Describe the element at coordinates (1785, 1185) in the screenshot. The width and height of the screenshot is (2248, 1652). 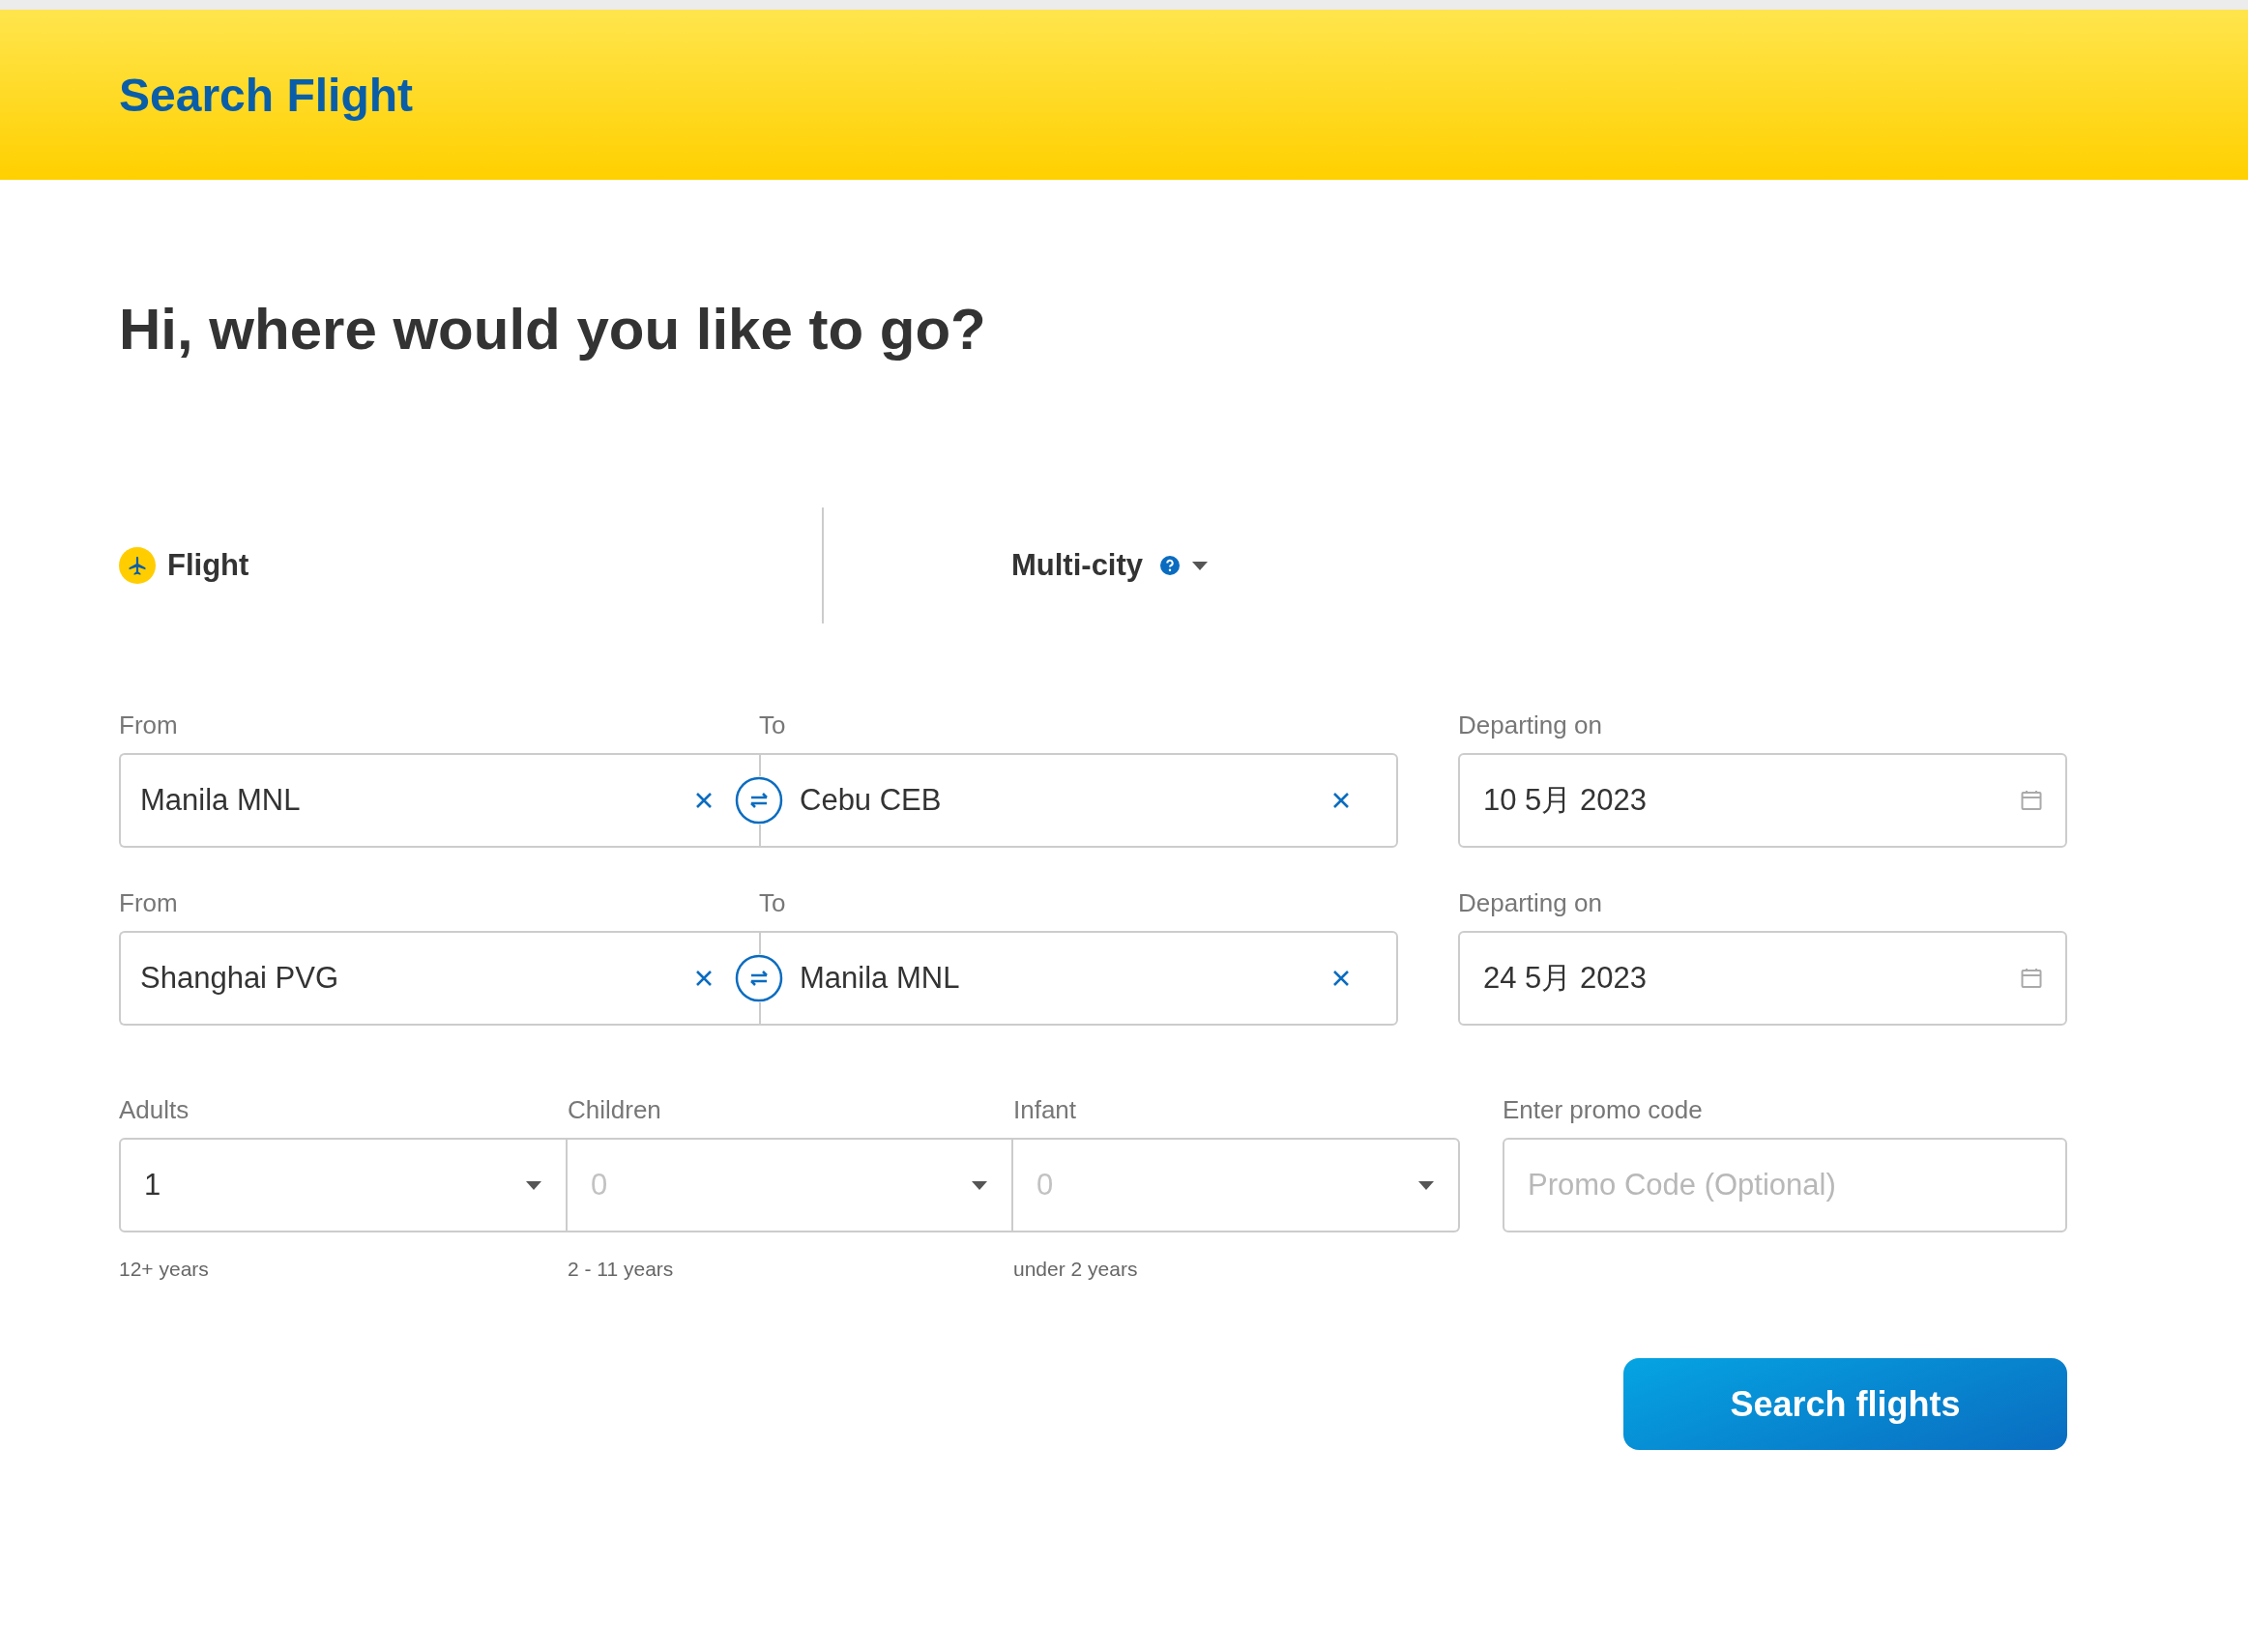
I see `promo-code-field: Promo Code (Optional)` at that location.